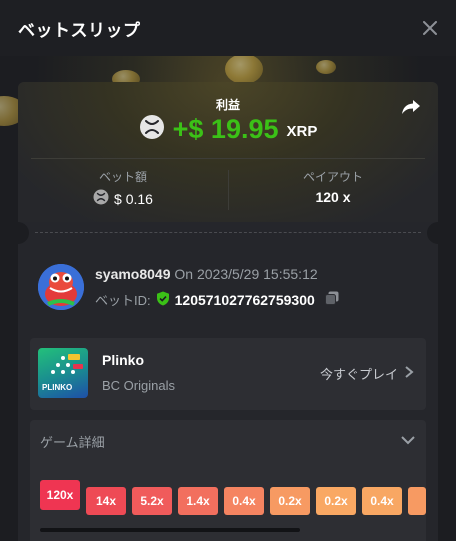  I want to click on payout-label: ペイアウト, so click(332, 177).